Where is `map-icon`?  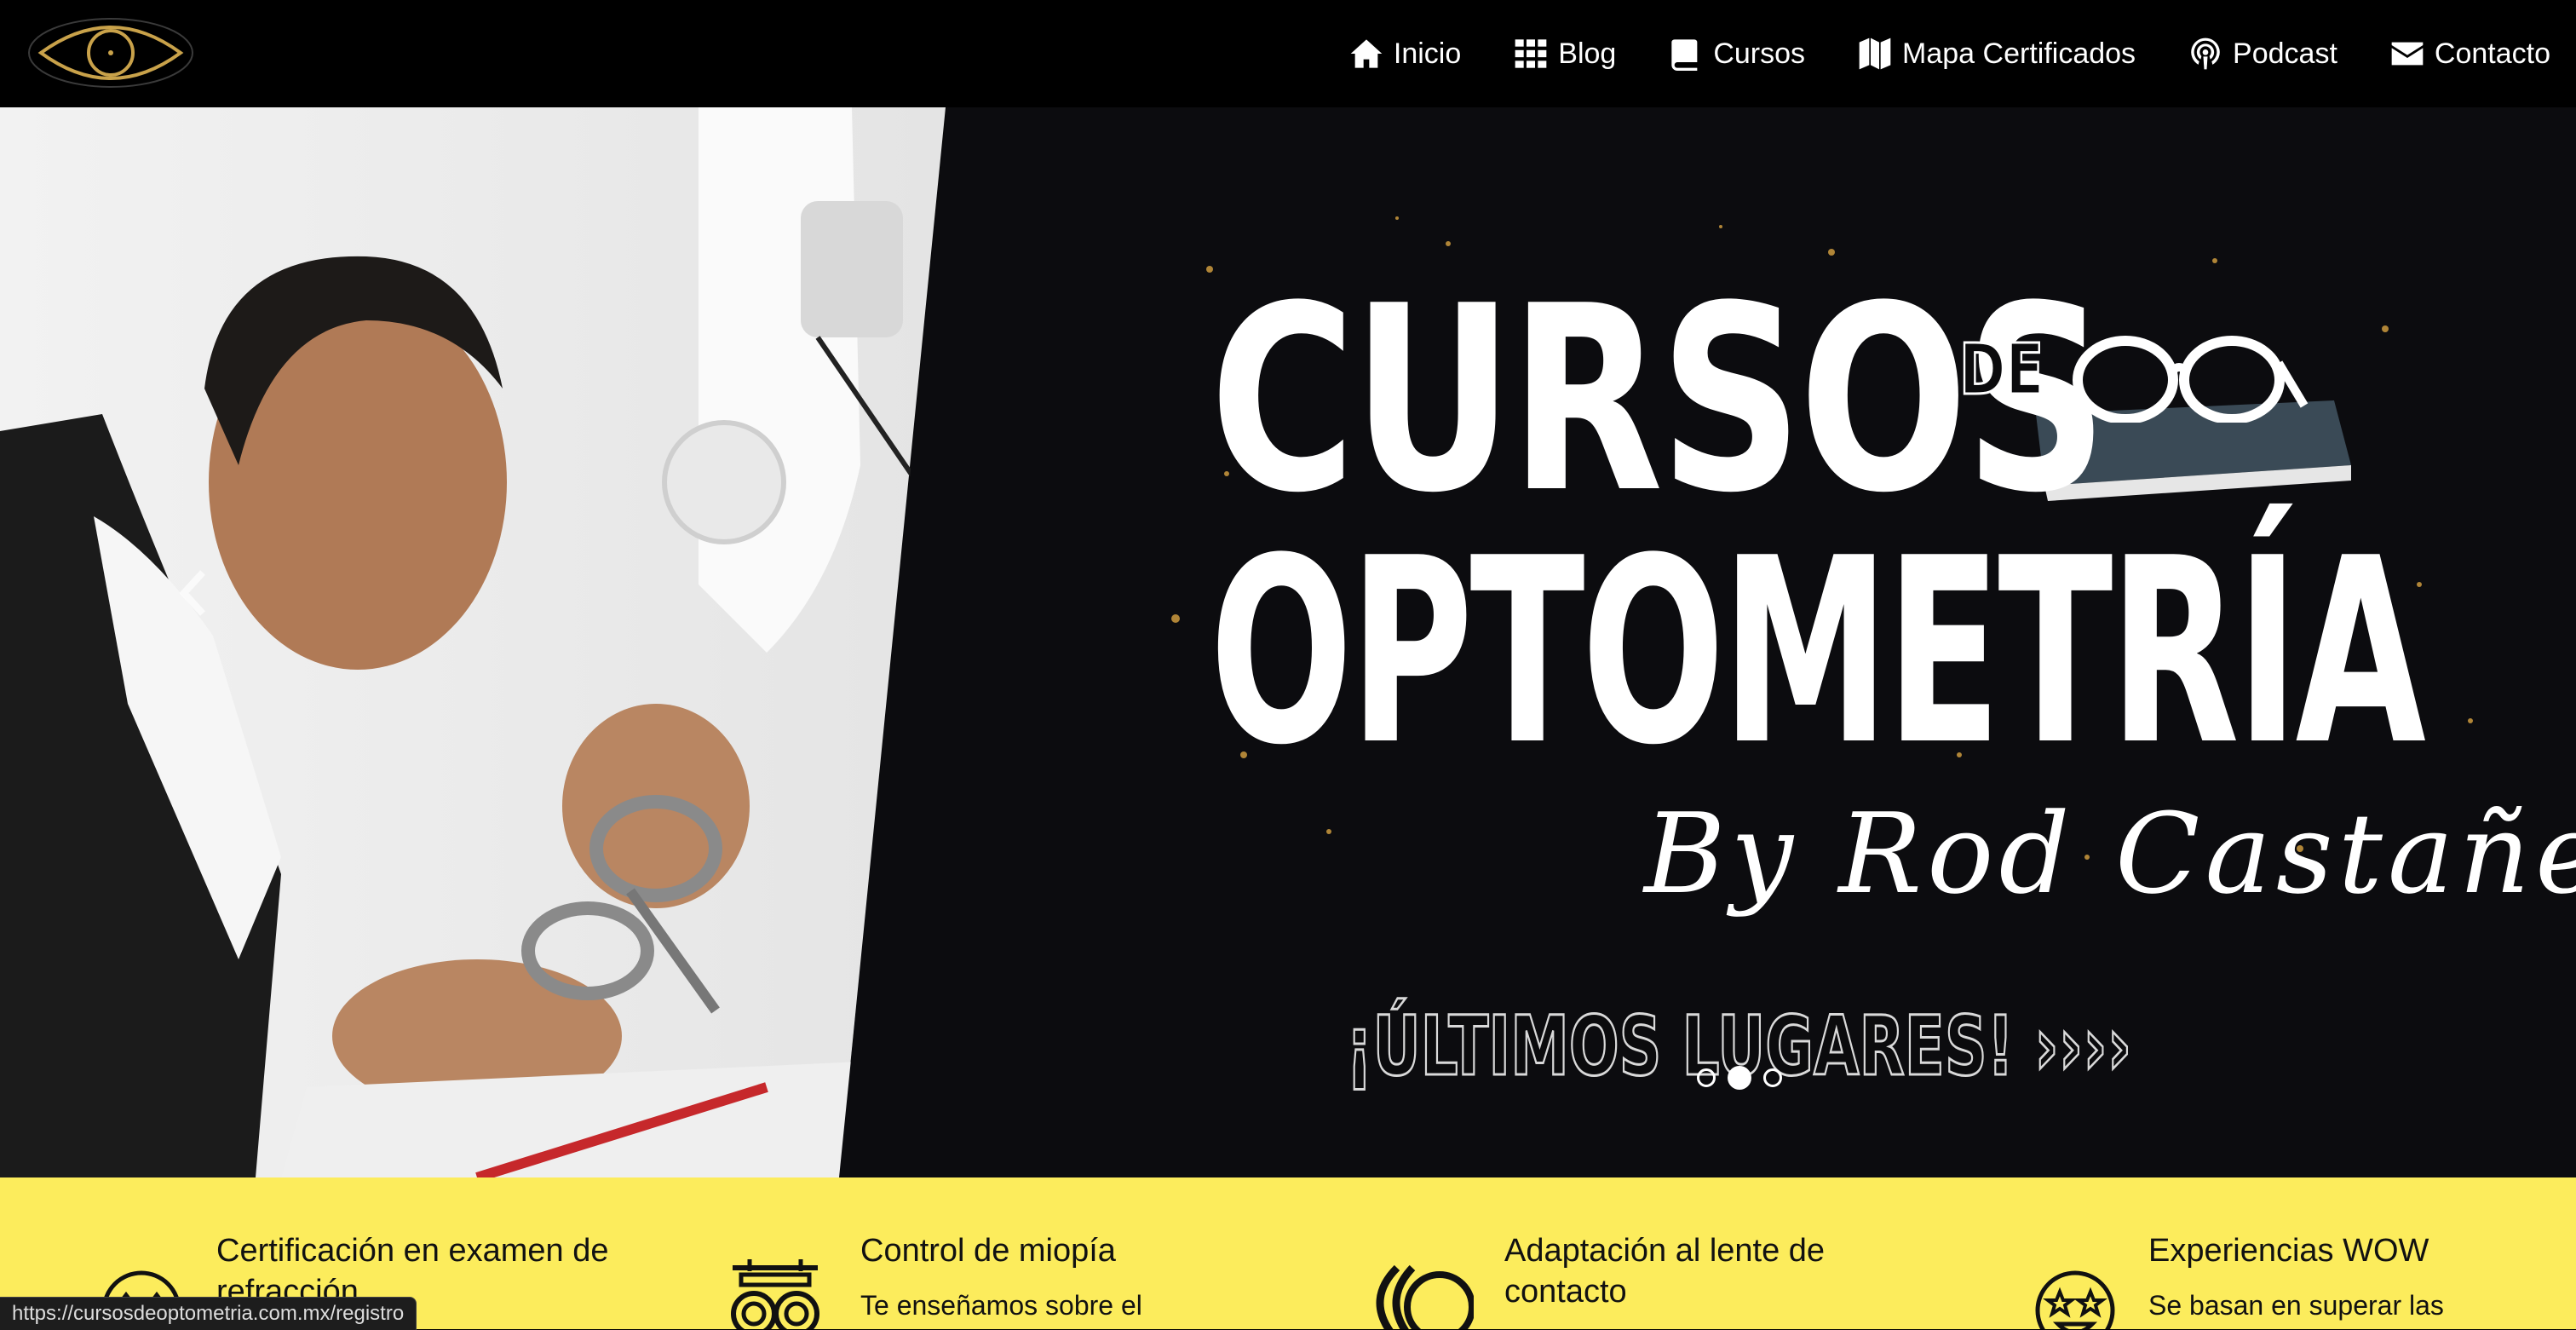
map-icon is located at coordinates (1875, 54).